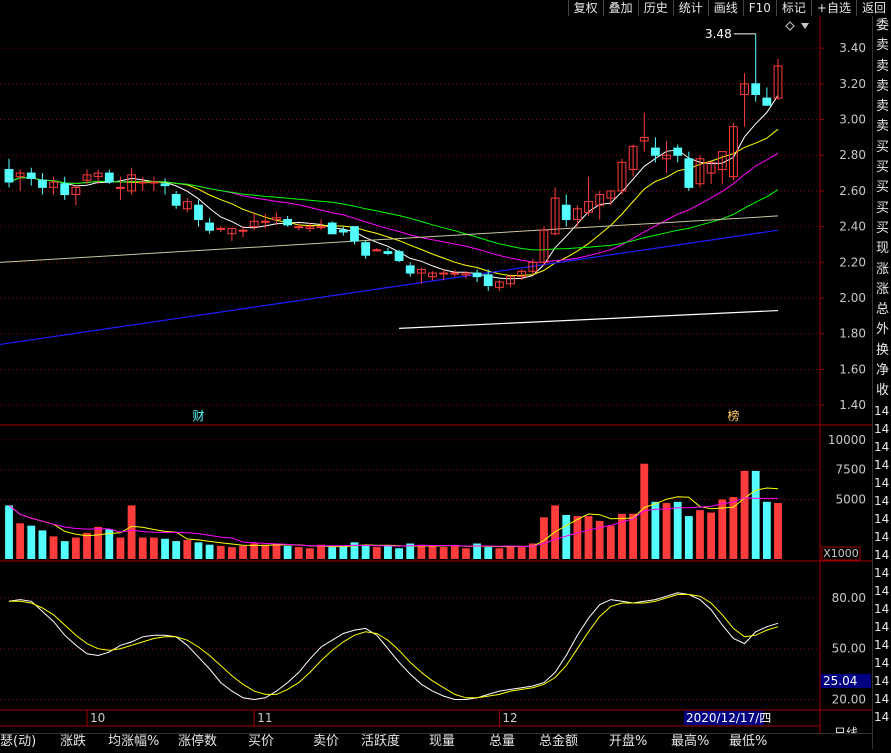 The height and width of the screenshot is (753, 891). I want to click on volume-unit-label: X1000, so click(841, 553).